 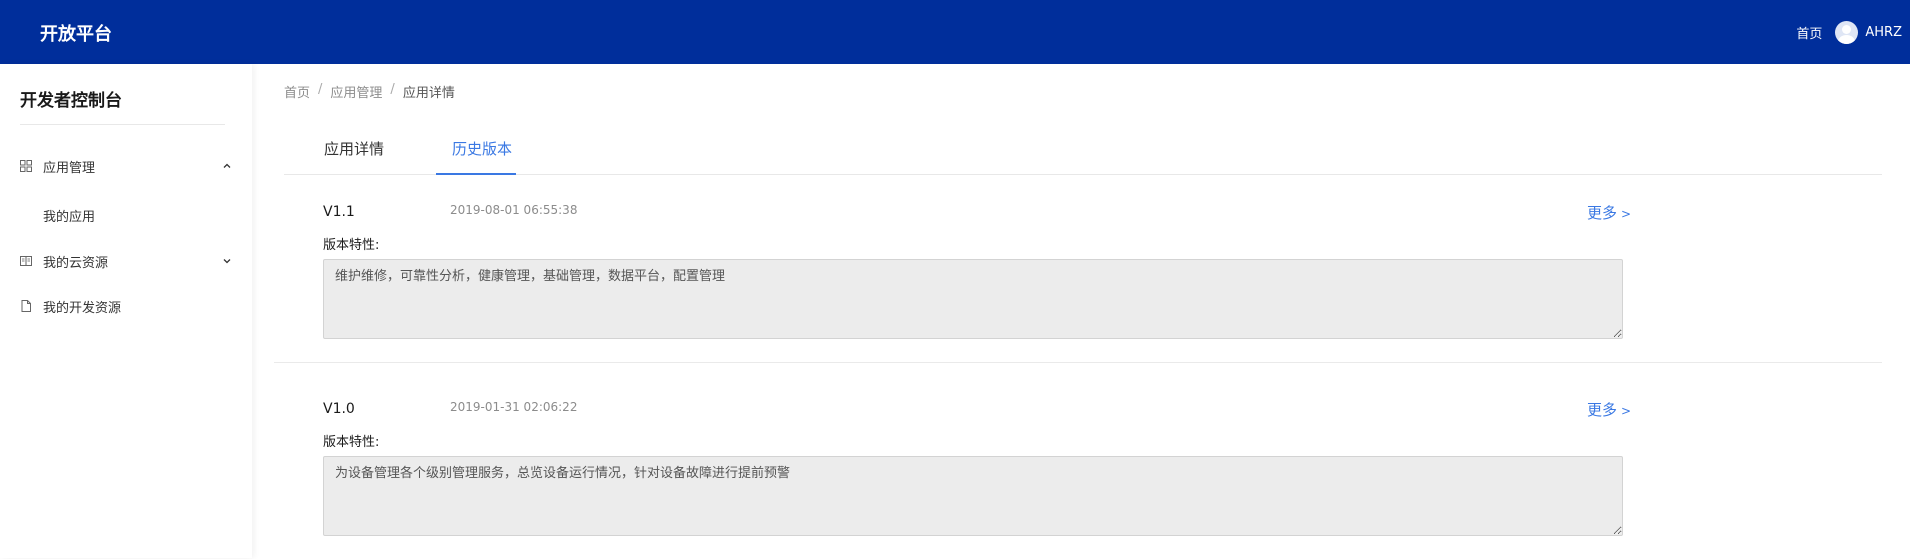 What do you see at coordinates (122, 124) in the screenshot?
I see `sidebar-divider` at bounding box center [122, 124].